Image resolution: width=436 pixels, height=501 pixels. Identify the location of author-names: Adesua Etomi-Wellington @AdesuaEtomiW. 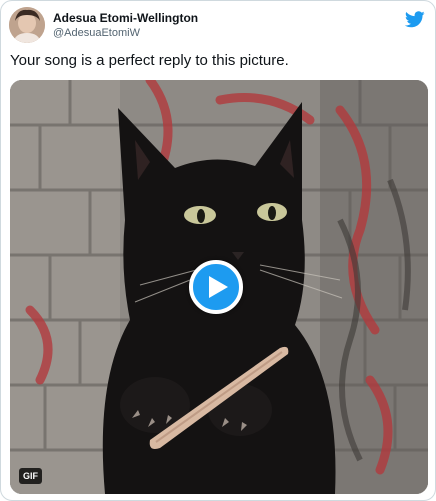
(125, 25).